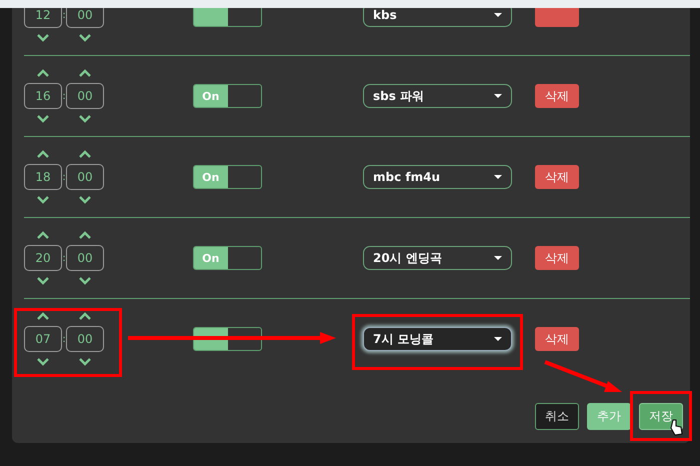 This screenshot has height=466, width=700. Describe the element at coordinates (437, 96) in the screenshot. I see `channel-dropdown: sbs 파워` at that location.